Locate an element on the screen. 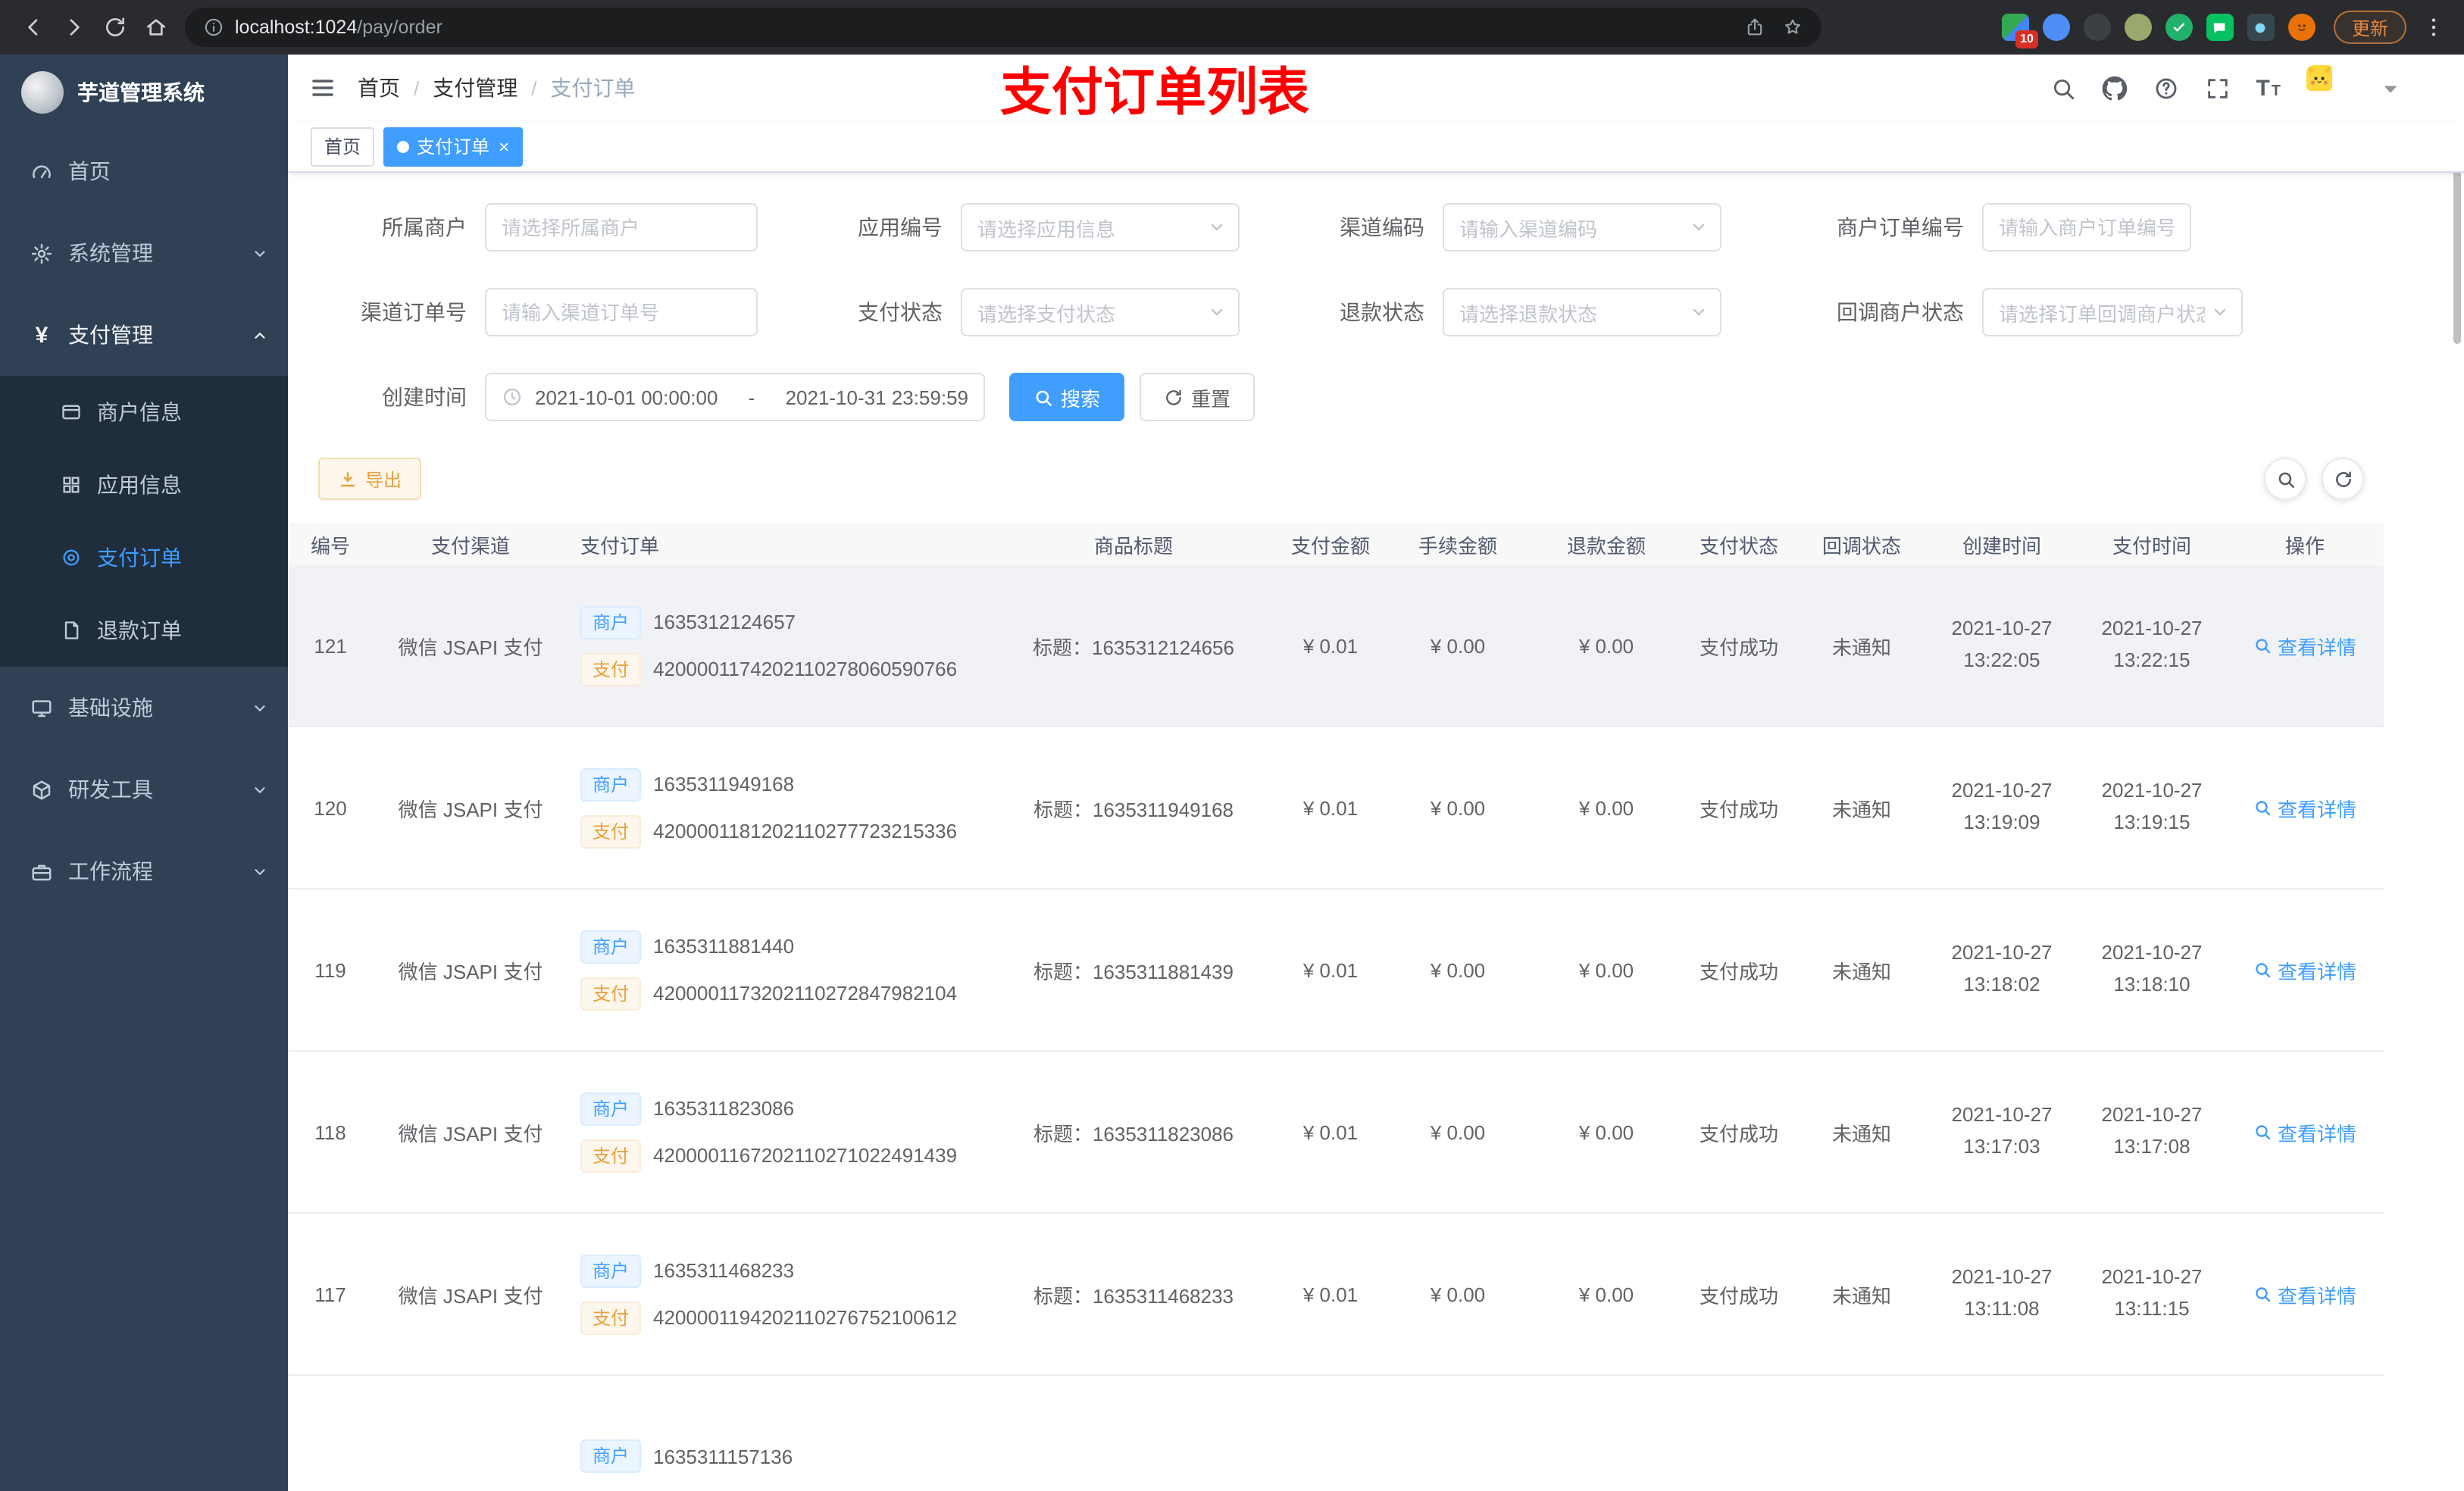 The height and width of the screenshot is (1491, 2464). refresh-icon is located at coordinates (2342, 478).